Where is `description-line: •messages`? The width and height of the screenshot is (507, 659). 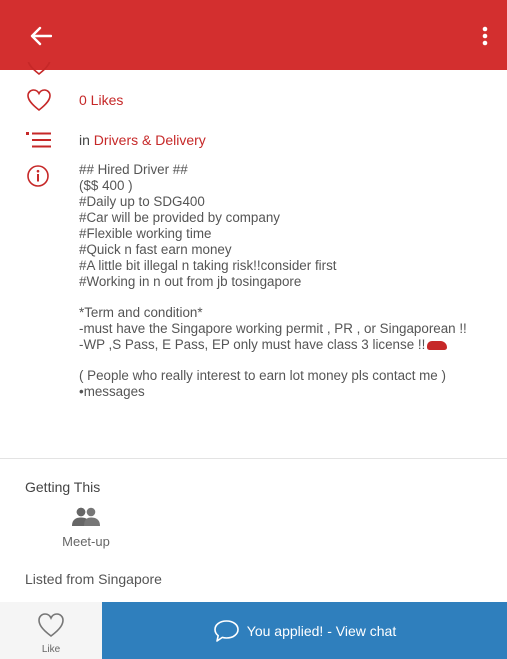
description-line: •messages is located at coordinates (112, 391).